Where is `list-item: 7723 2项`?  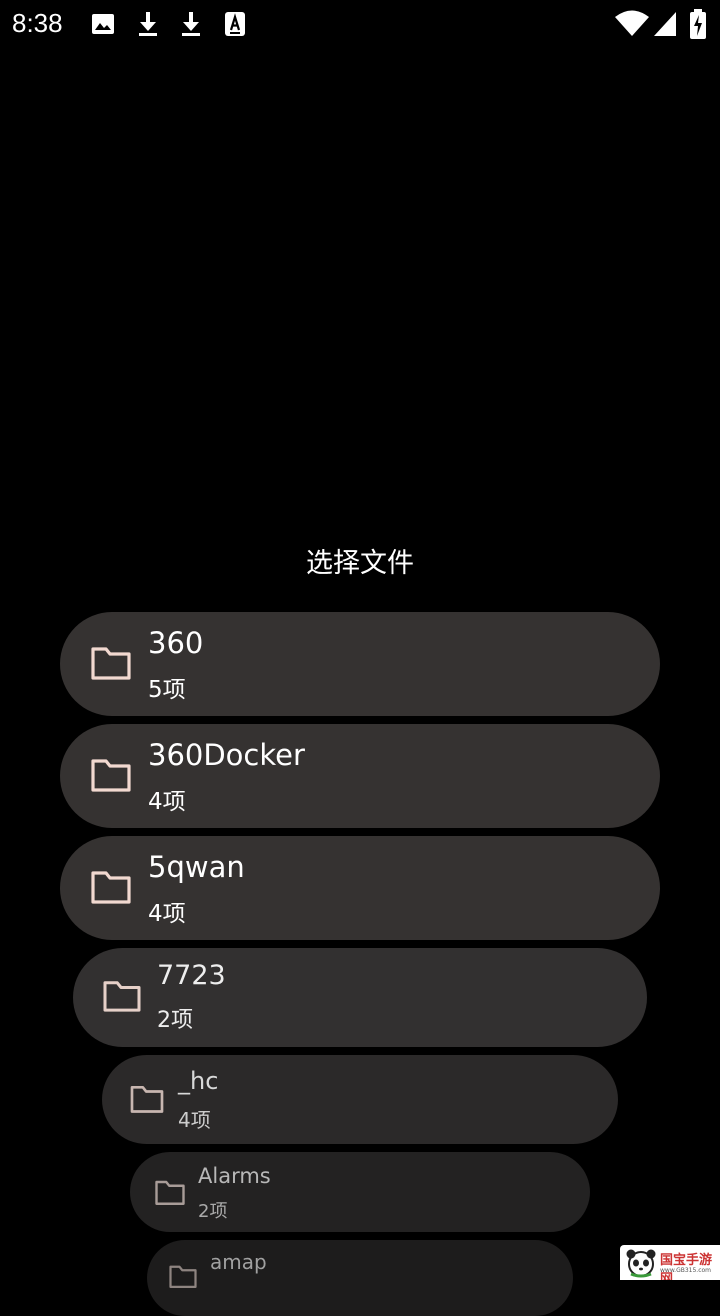 list-item: 7723 2项 is located at coordinates (360, 997).